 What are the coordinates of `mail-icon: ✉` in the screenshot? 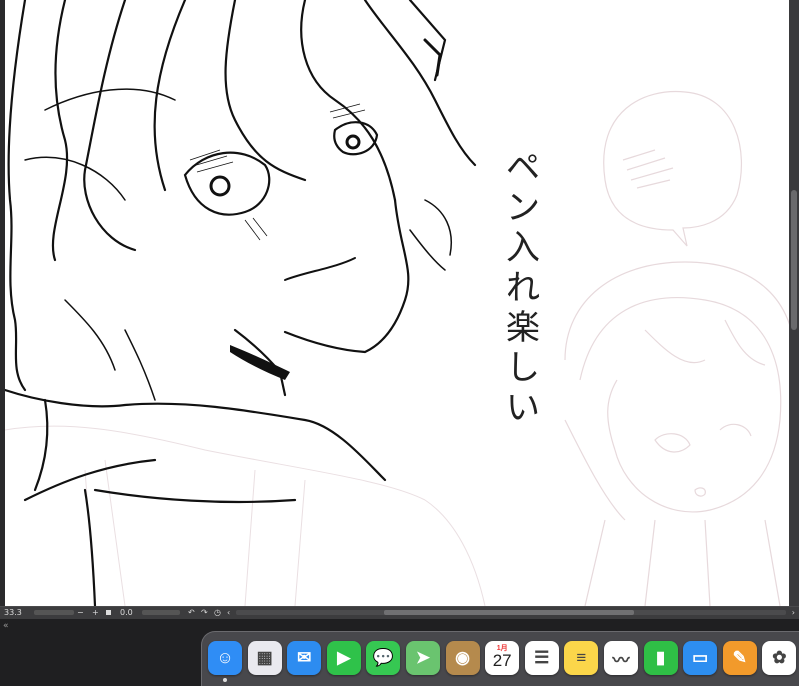 It's located at (304, 657).